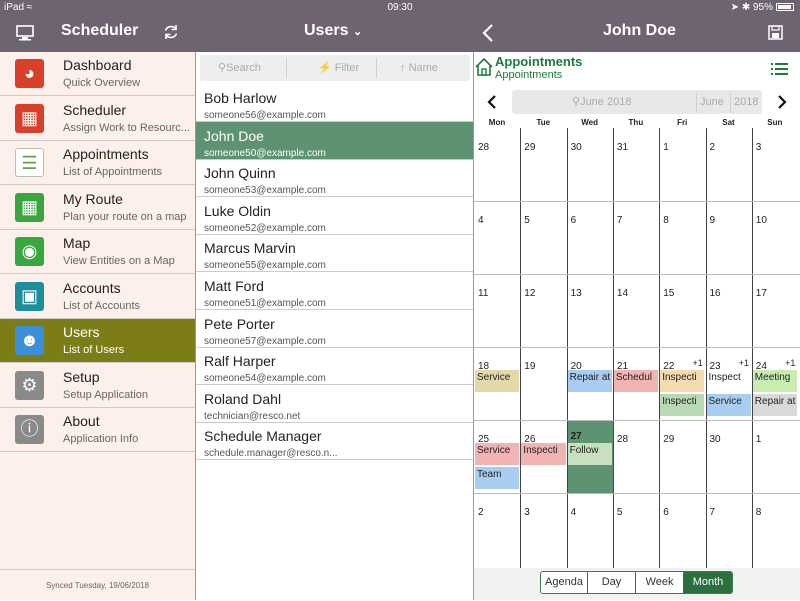  What do you see at coordinates (636, 381) in the screenshot?
I see `calendar-event: Schedul` at bounding box center [636, 381].